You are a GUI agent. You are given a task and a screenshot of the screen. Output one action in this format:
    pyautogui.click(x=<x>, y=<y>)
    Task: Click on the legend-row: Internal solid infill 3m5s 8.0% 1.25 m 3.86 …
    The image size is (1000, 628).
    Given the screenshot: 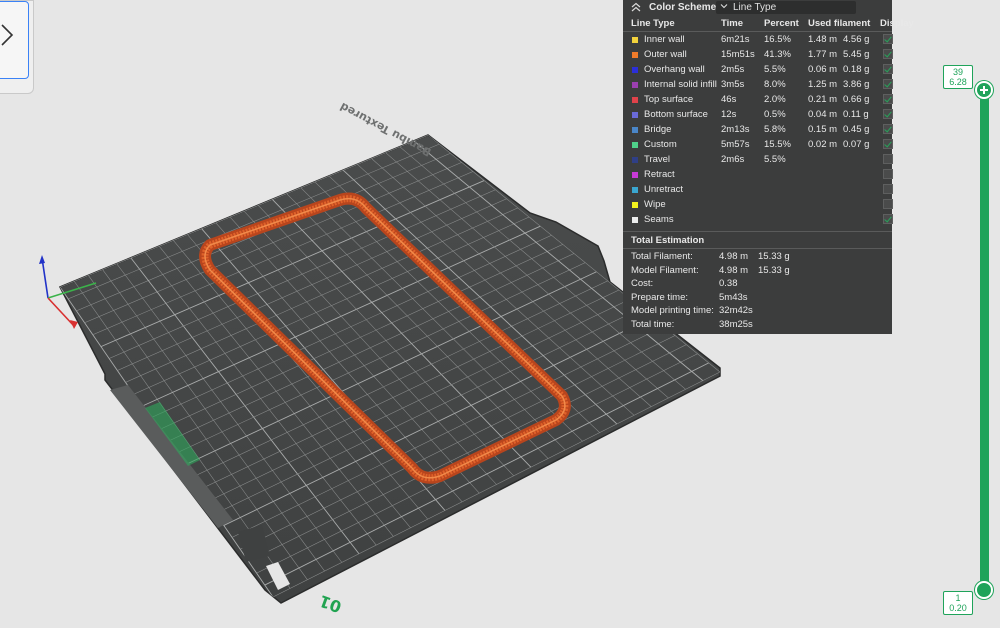 What is the action you would take?
    pyautogui.click(x=758, y=85)
    